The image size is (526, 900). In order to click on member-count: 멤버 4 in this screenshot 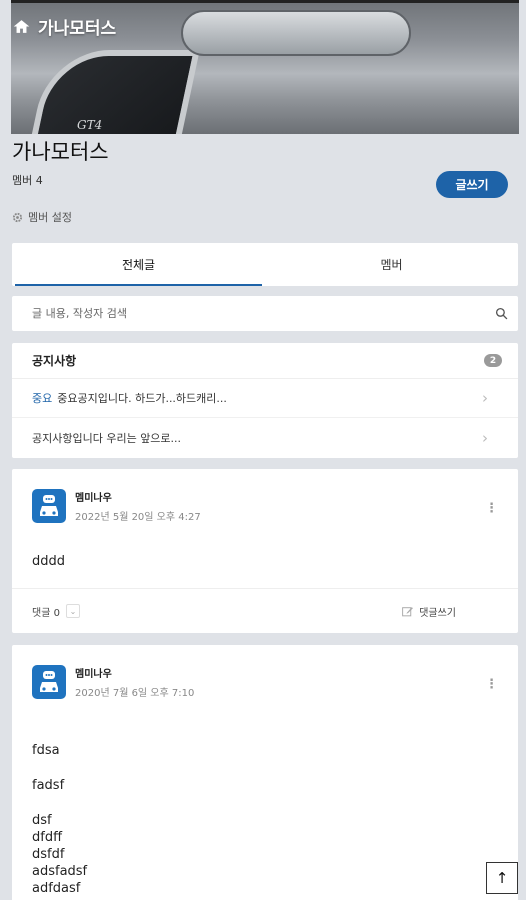, I will do `click(27, 180)`.